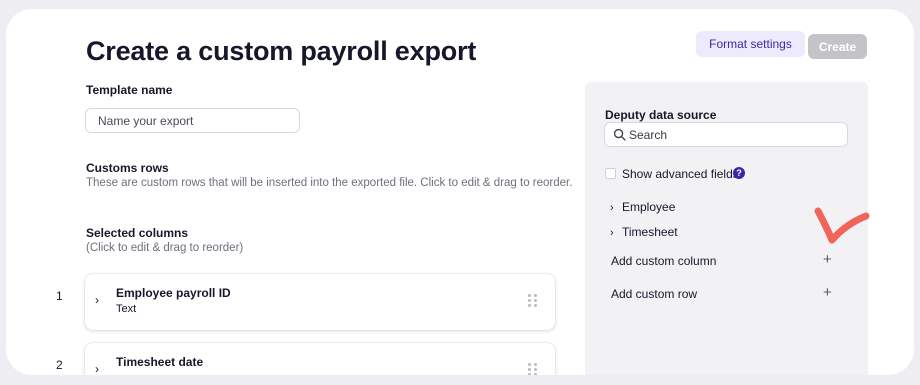 Image resolution: width=920 pixels, height=385 pixels. Describe the element at coordinates (281, 51) in the screenshot. I see `page-title: Create a custom payroll export` at that location.